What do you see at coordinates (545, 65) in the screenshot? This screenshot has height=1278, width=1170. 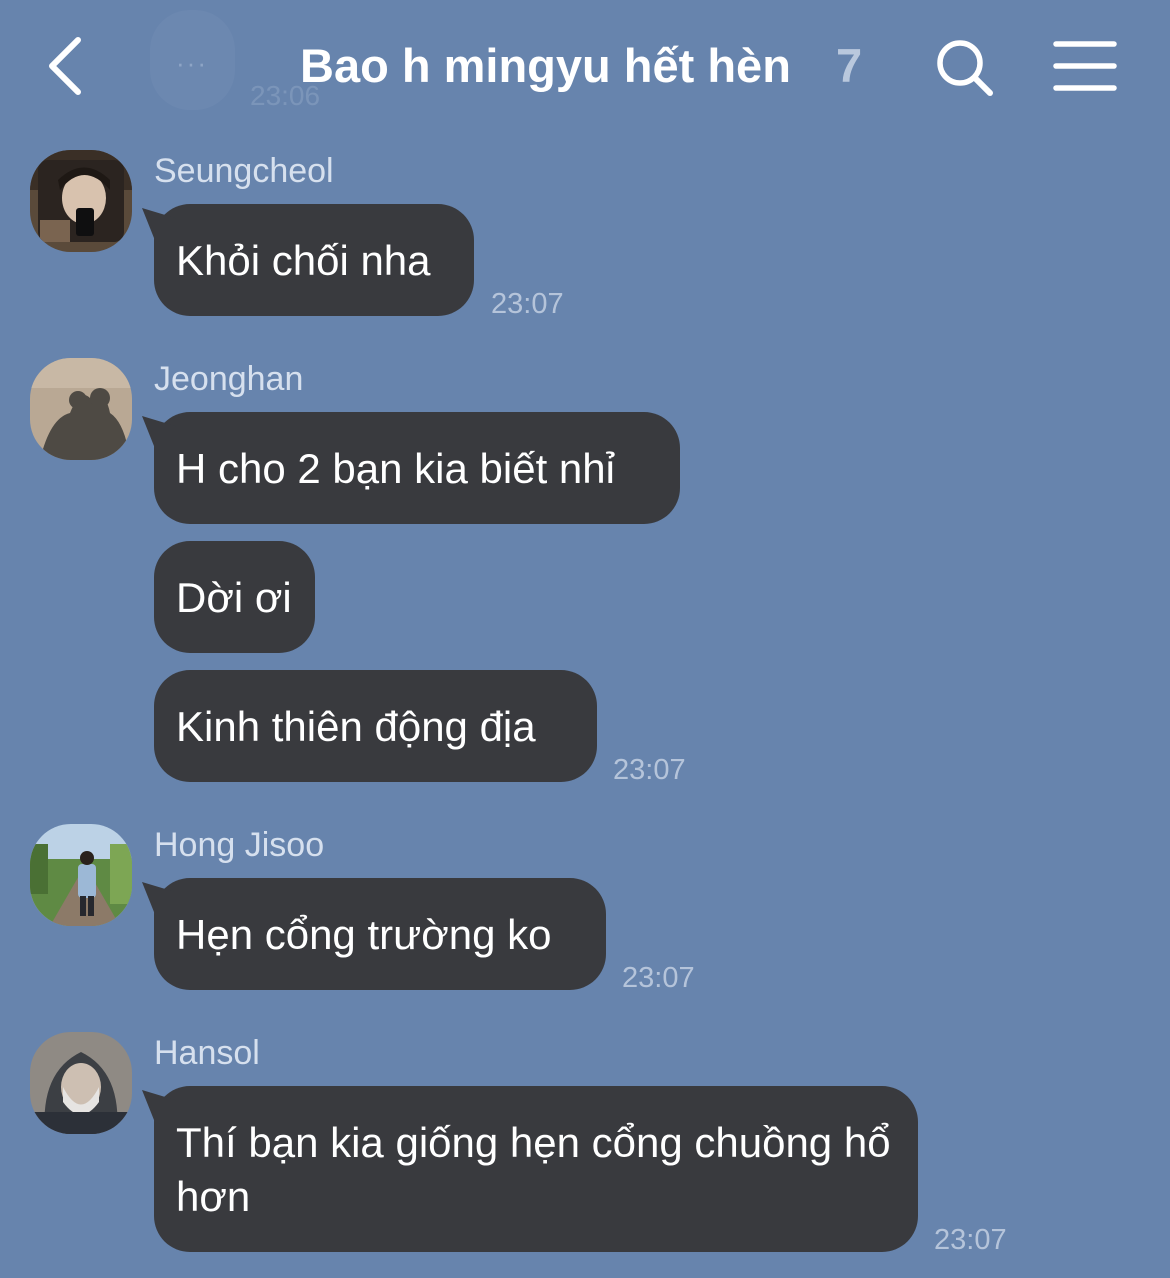 I see `chat-title: Bao h mingyu hết hèn` at bounding box center [545, 65].